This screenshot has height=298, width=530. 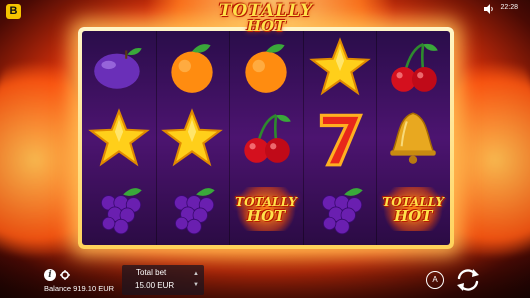 What do you see at coordinates (340, 137) in the screenshot?
I see `reel-symbol-seven` at bounding box center [340, 137].